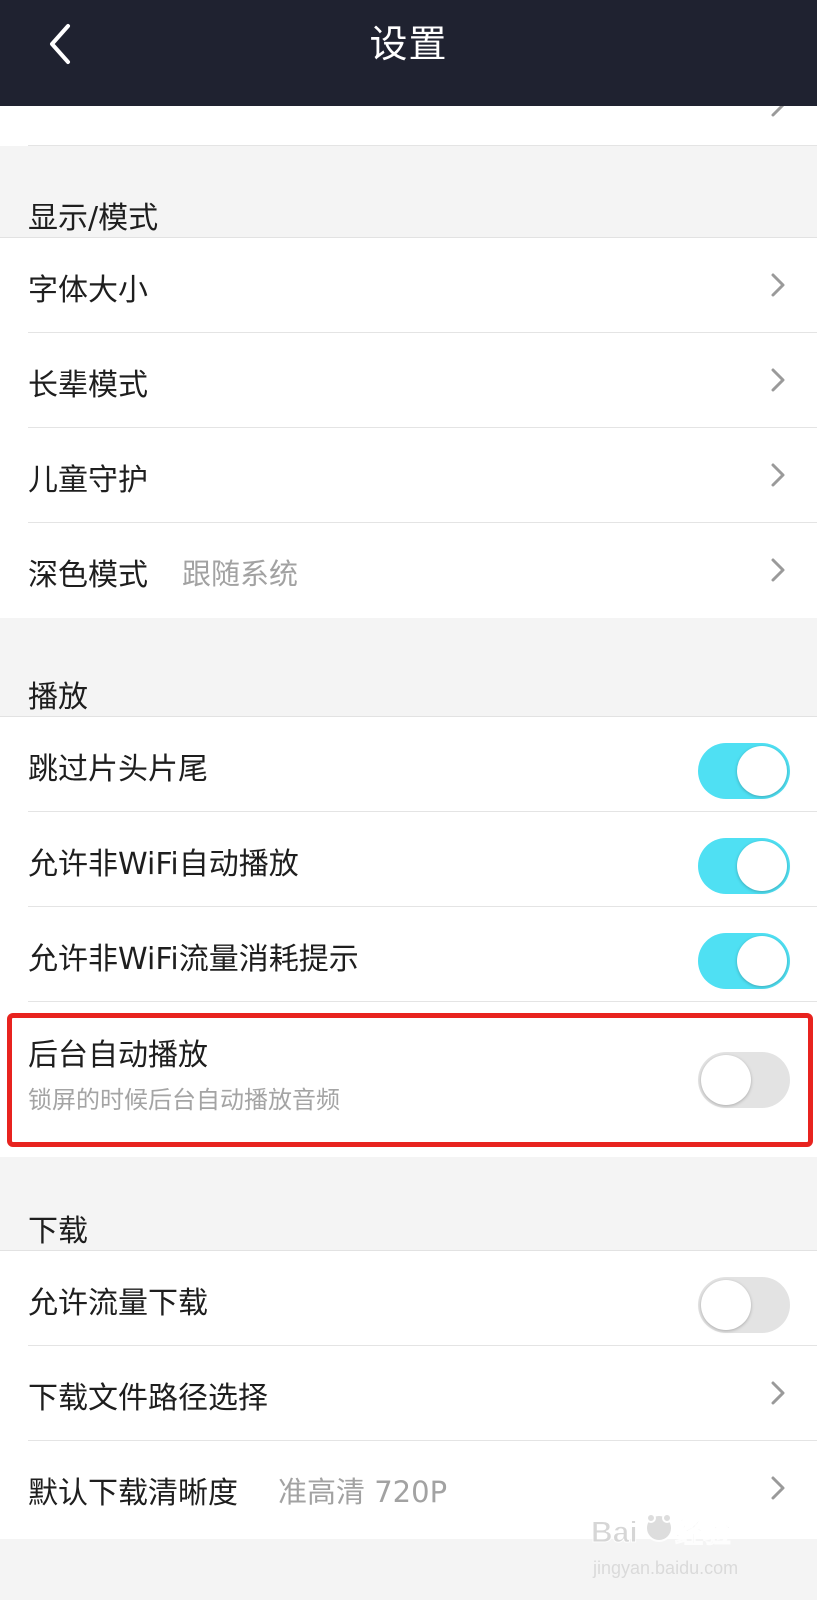  I want to click on svg-text: jingyan.baidu.com, so click(665, 1568).